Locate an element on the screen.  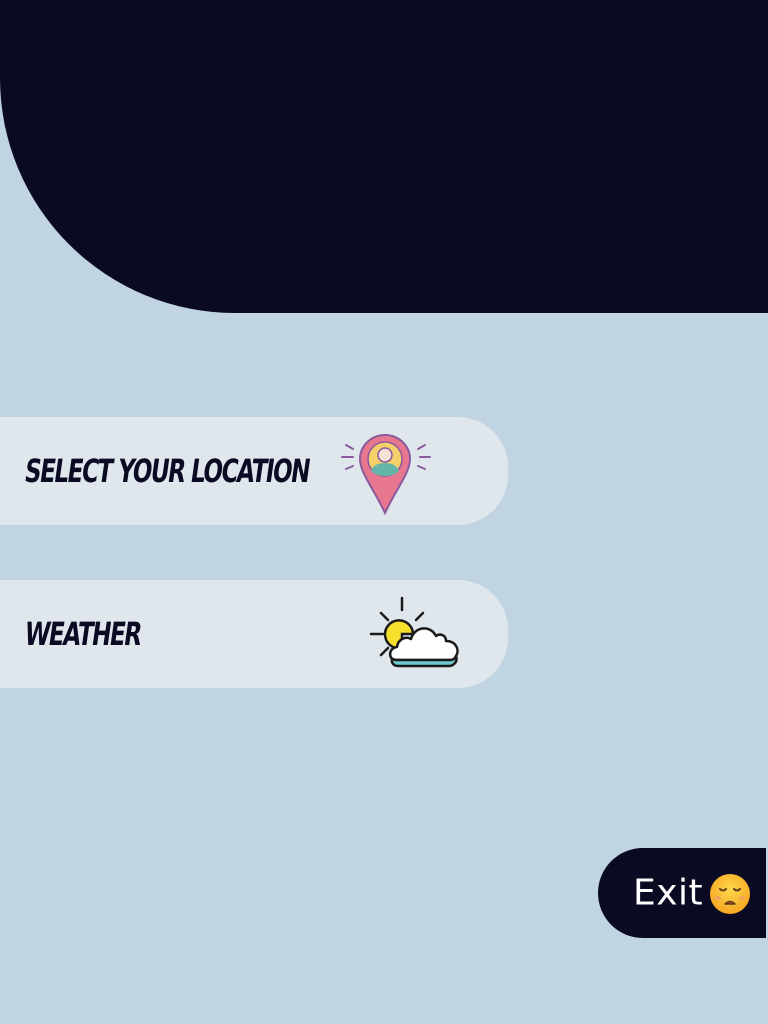
exit-button: Exit is located at coordinates (682, 893).